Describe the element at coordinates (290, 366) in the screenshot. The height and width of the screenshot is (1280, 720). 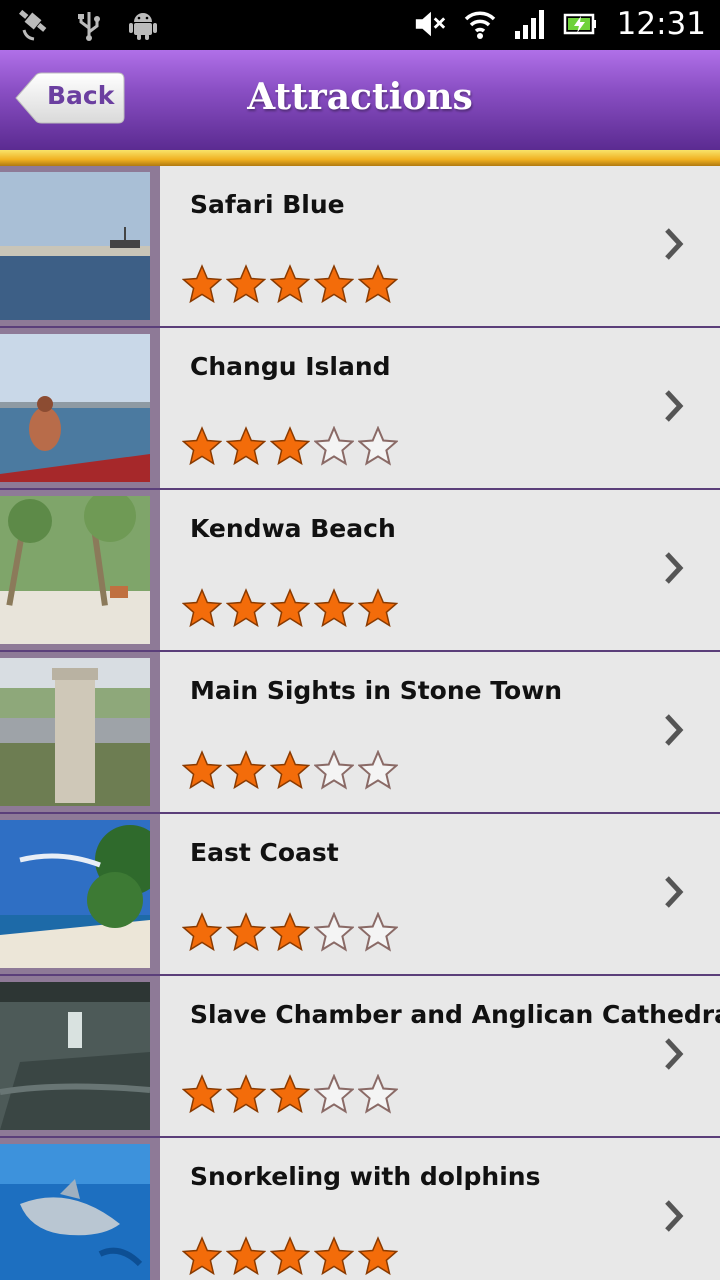
I see `attraction-name: Changu Island` at that location.